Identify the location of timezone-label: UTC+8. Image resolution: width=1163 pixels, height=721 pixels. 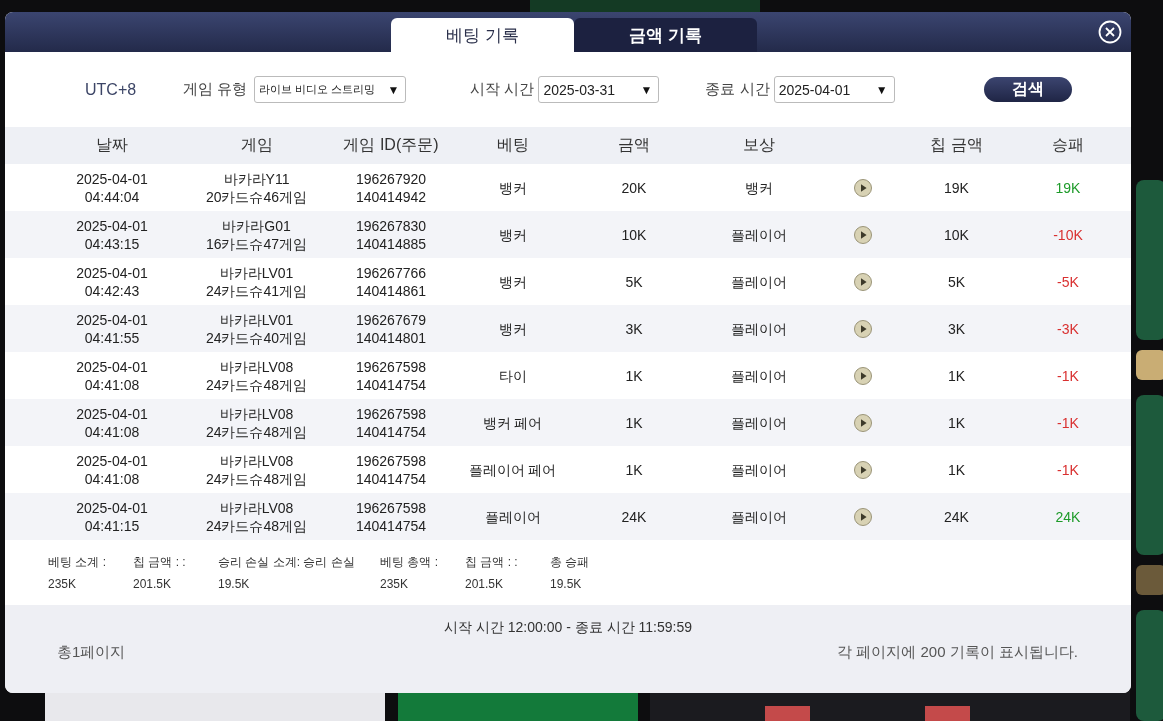
(111, 89).